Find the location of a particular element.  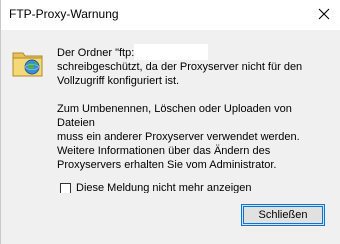

close-button: Schließen is located at coordinates (283, 215).